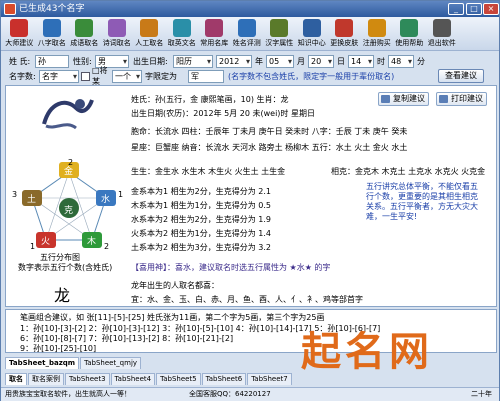  I want to click on toolbar-label: 注册购买, so click(376, 43).